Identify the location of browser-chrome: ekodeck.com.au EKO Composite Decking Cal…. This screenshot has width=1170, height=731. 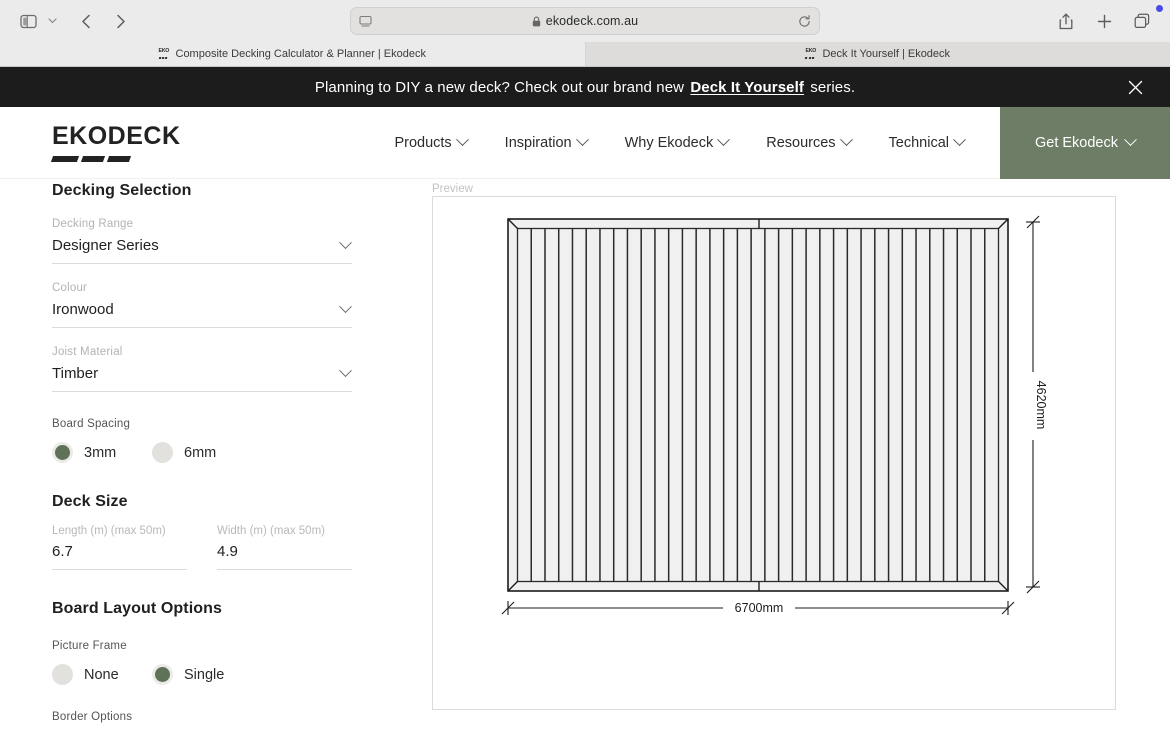
(585, 33).